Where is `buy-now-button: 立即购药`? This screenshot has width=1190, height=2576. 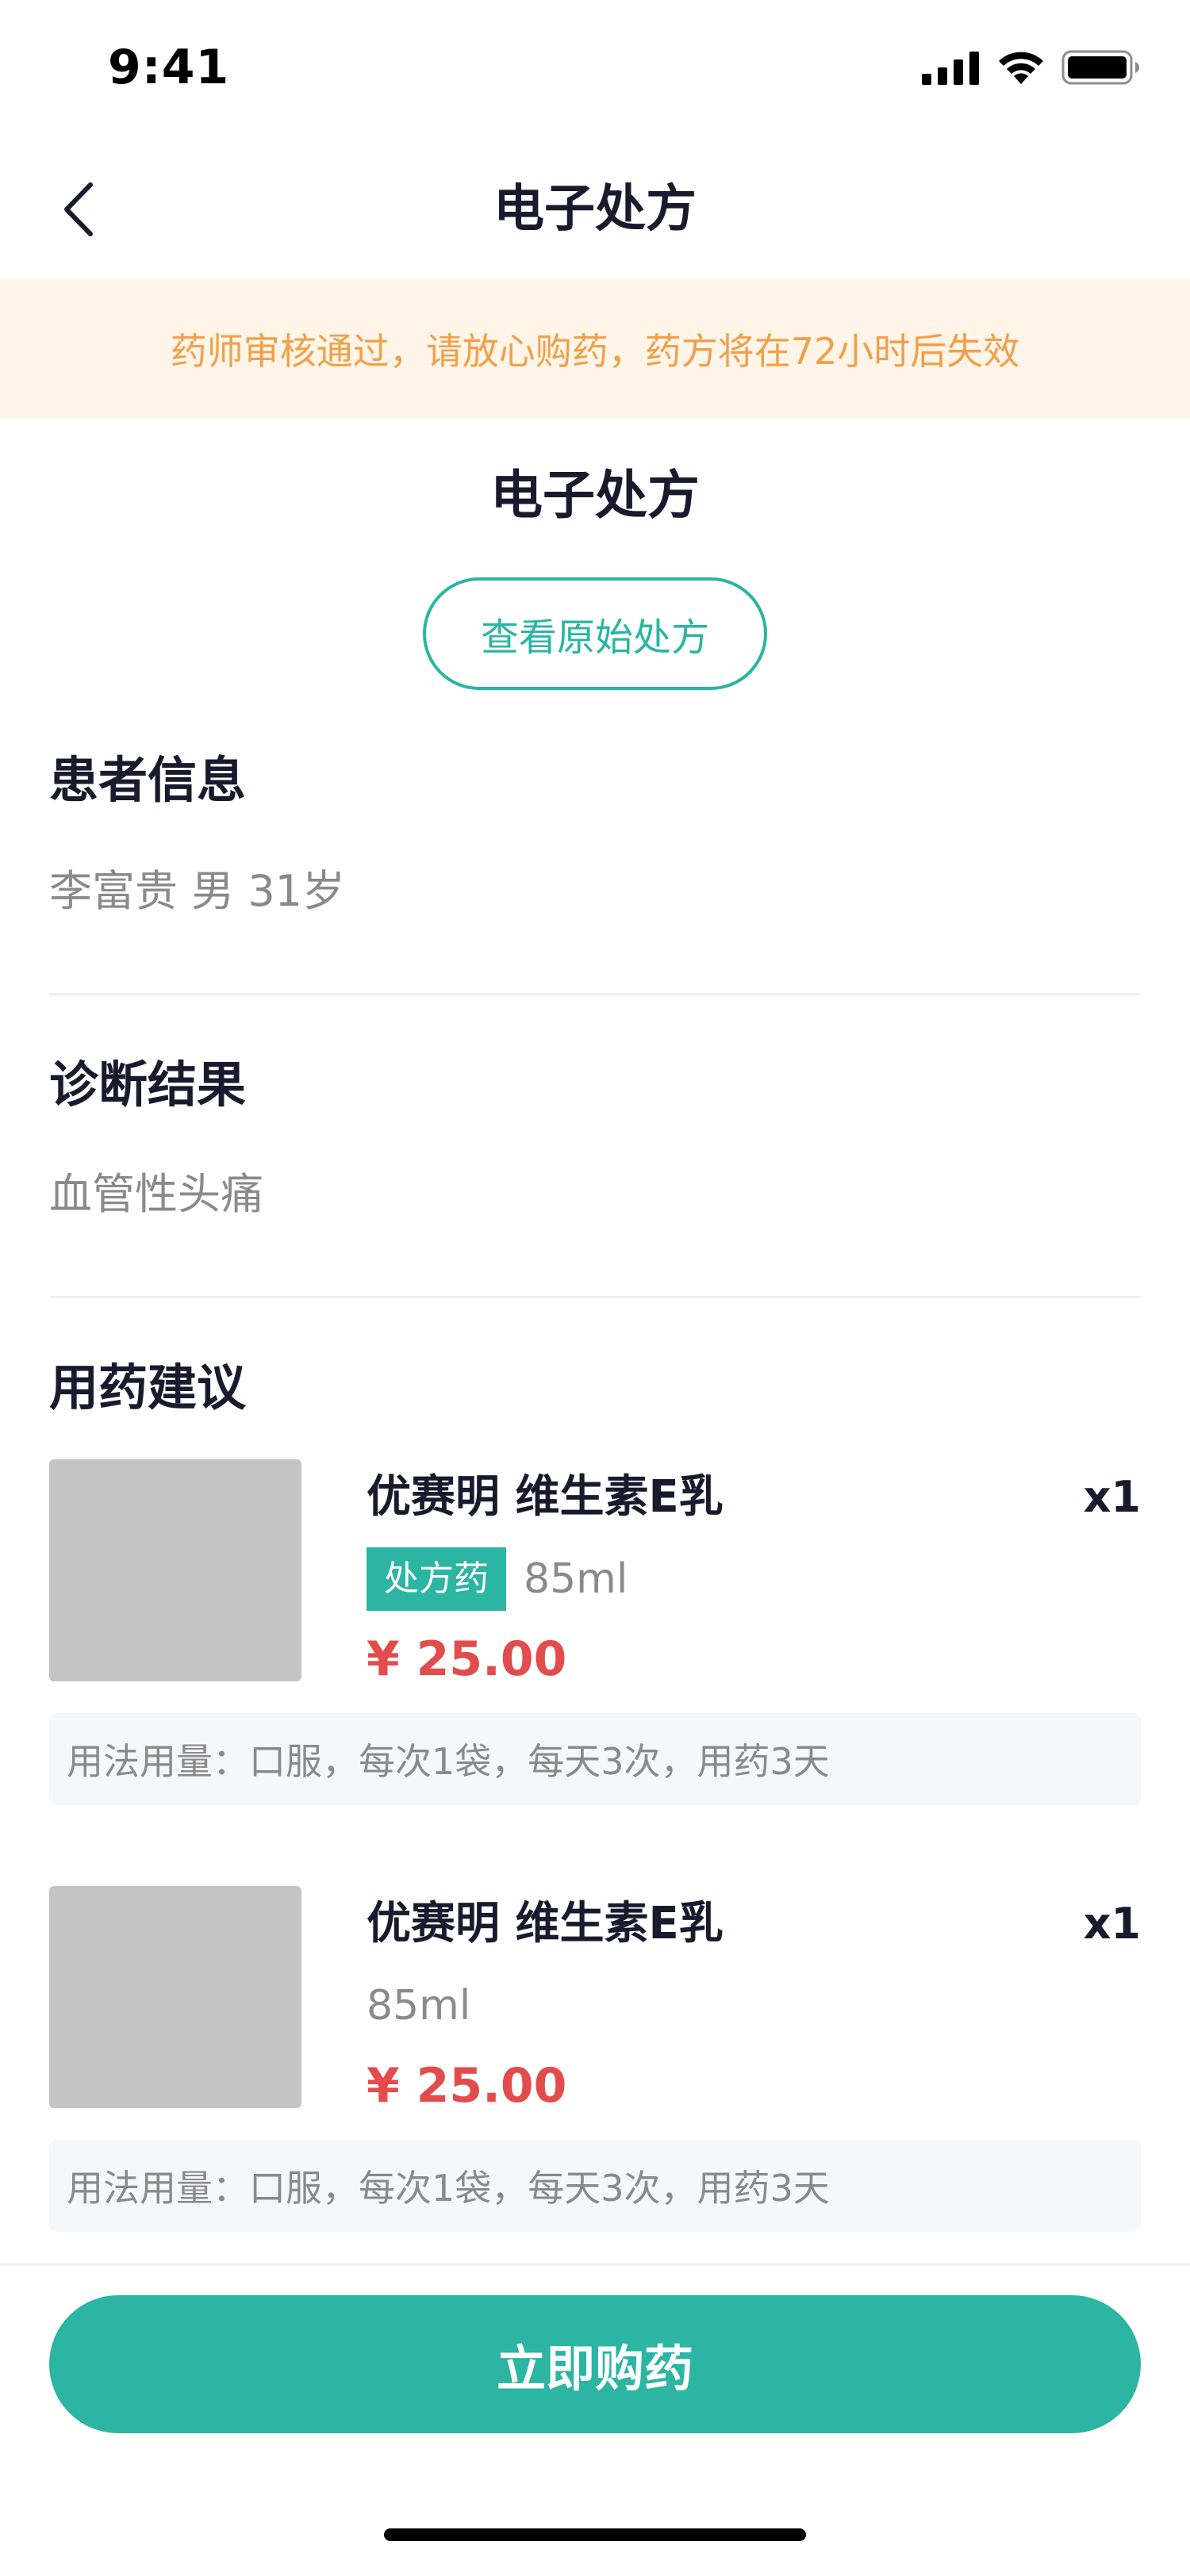
buy-now-button: 立即购药 is located at coordinates (595, 2364).